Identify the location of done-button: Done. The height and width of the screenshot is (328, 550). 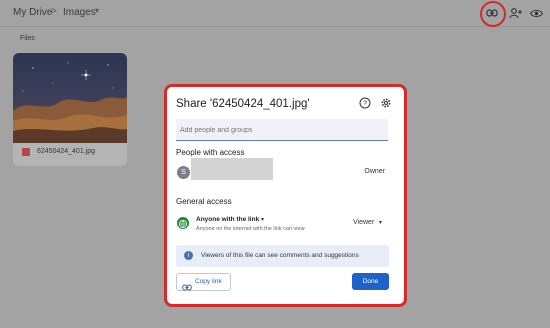
(370, 281).